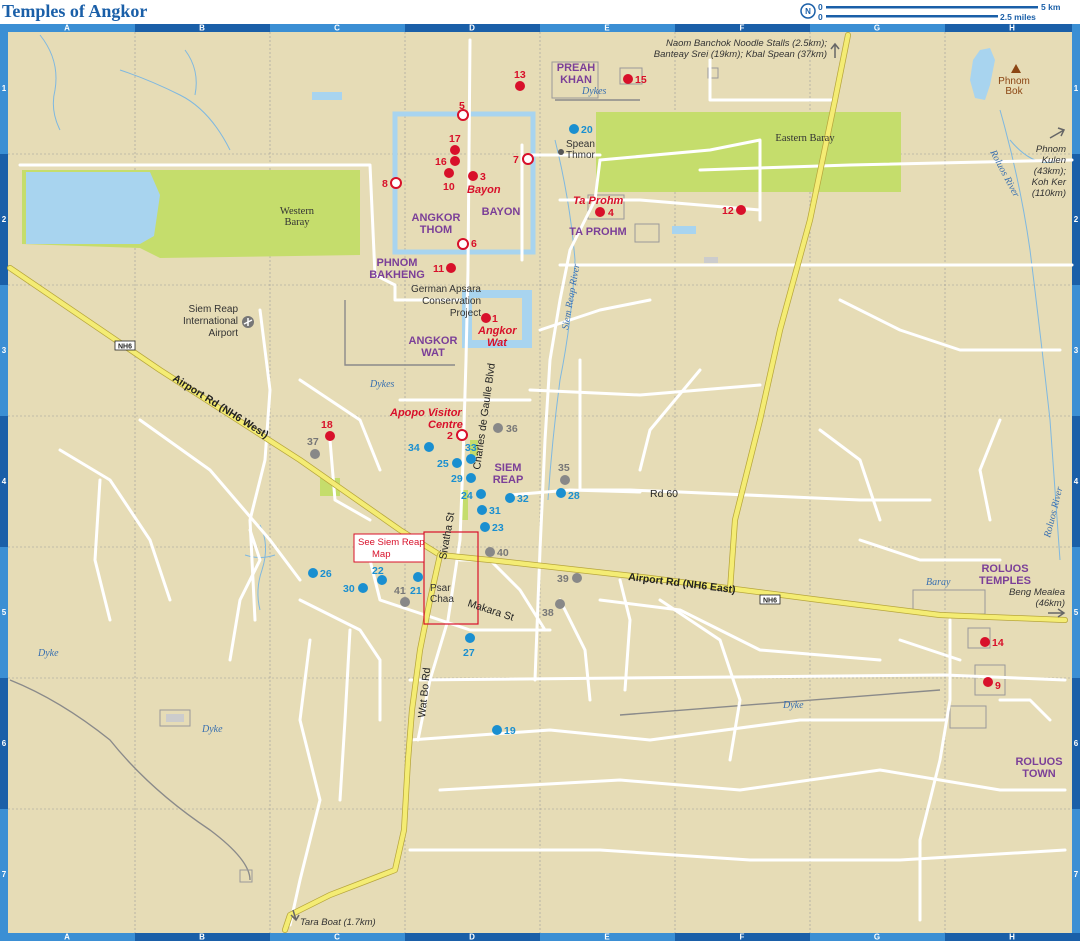 This screenshot has width=1080, height=941. I want to click on marker-17: 17, so click(455, 139).